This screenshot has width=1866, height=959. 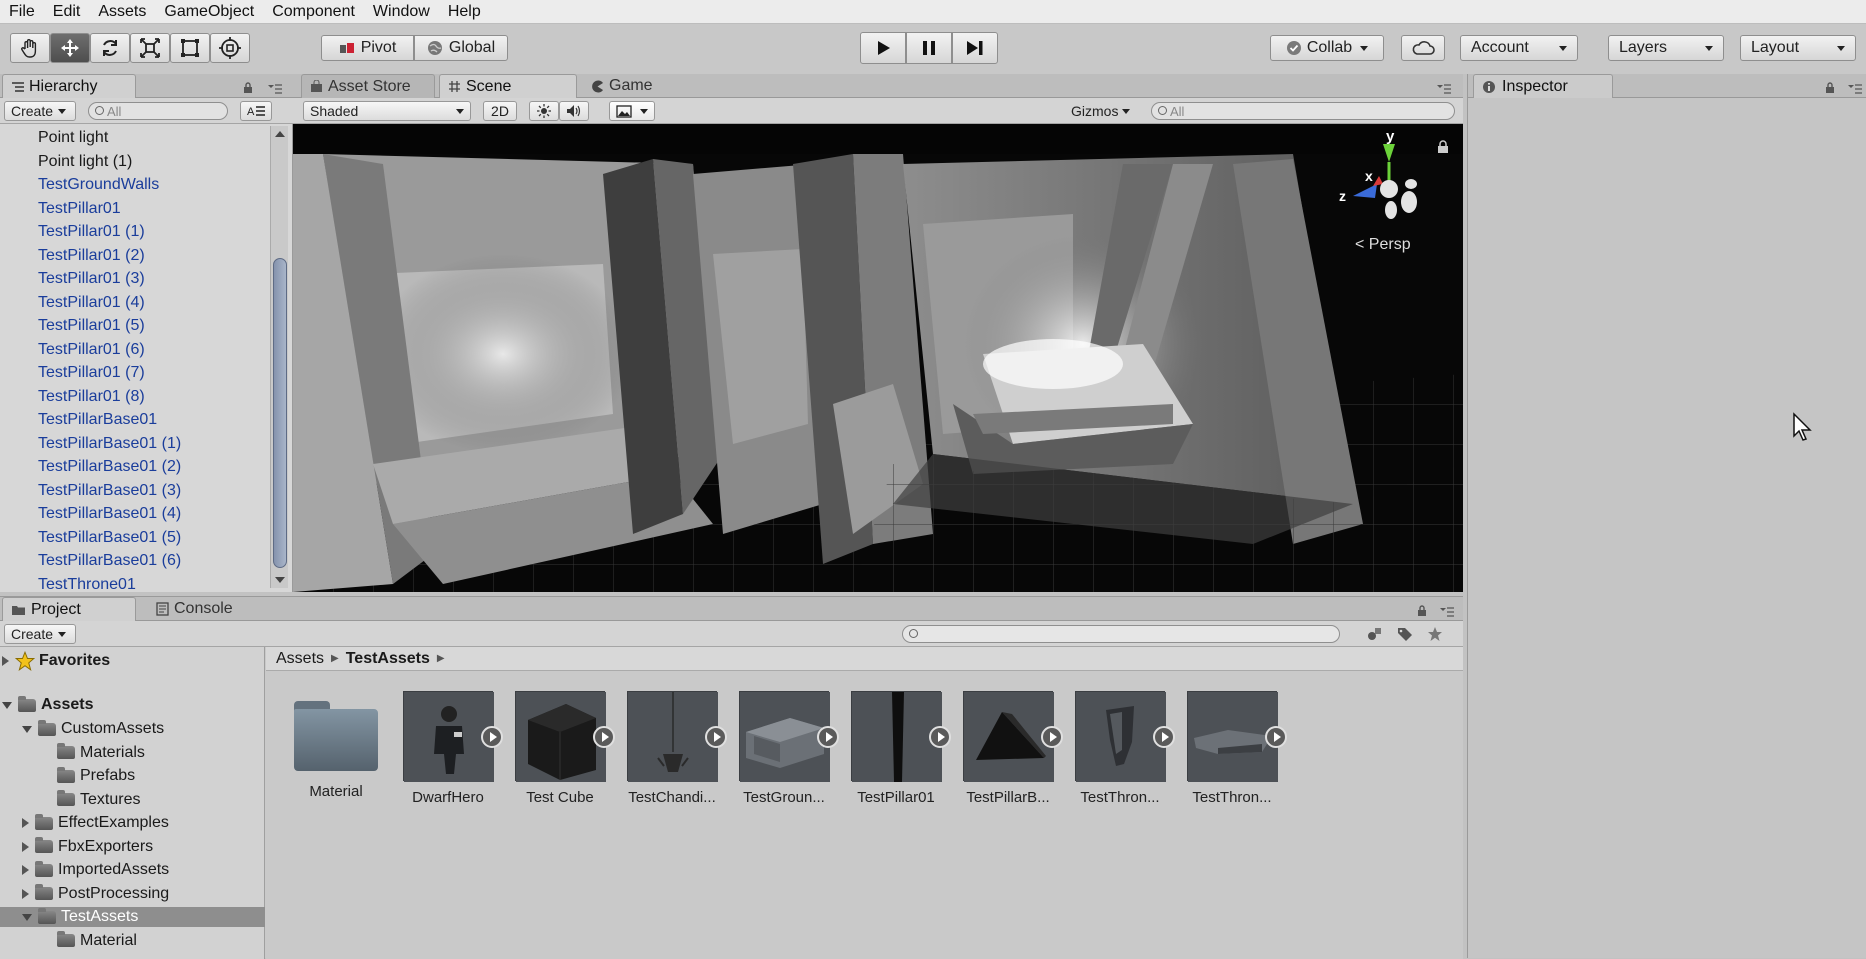 What do you see at coordinates (87, 847) in the screenshot?
I see `folder-tree-item: FbxExporters` at bounding box center [87, 847].